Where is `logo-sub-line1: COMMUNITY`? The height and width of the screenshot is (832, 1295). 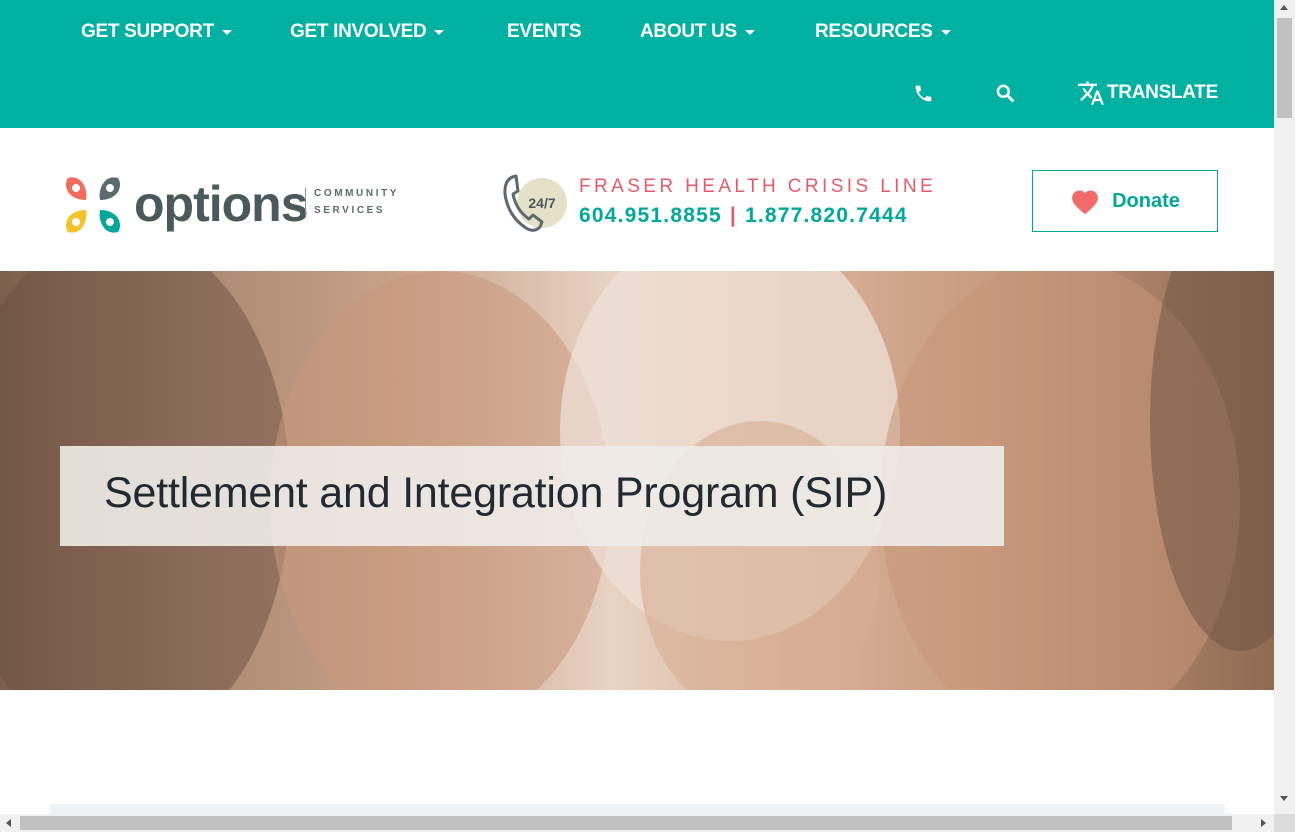 logo-sub-line1: COMMUNITY is located at coordinates (357, 193).